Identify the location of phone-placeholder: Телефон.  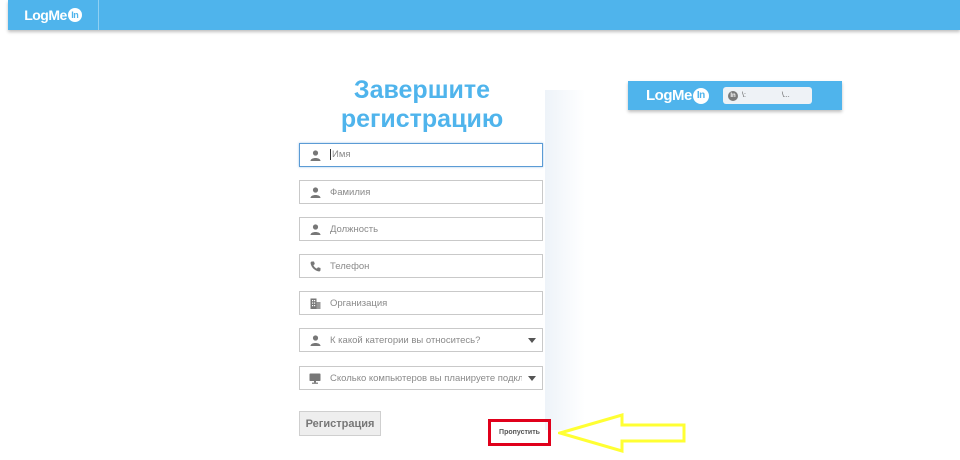
(350, 266).